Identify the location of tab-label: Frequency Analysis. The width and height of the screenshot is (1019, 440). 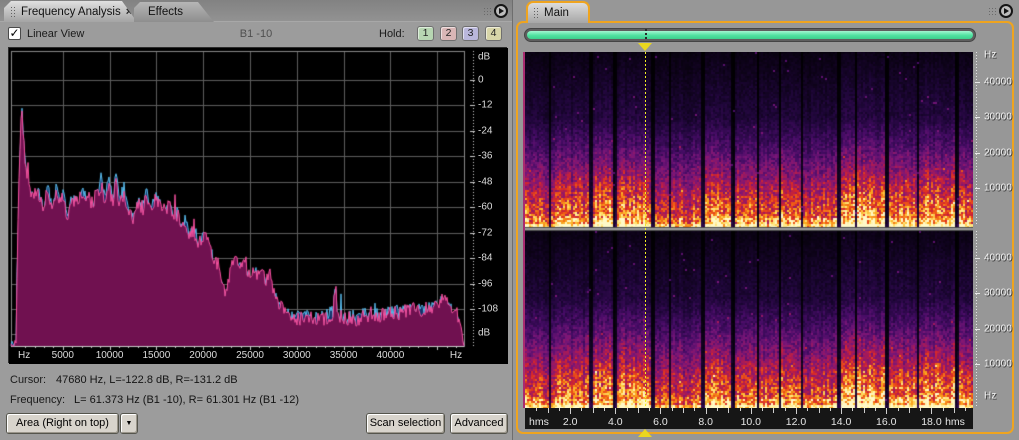
(71, 11).